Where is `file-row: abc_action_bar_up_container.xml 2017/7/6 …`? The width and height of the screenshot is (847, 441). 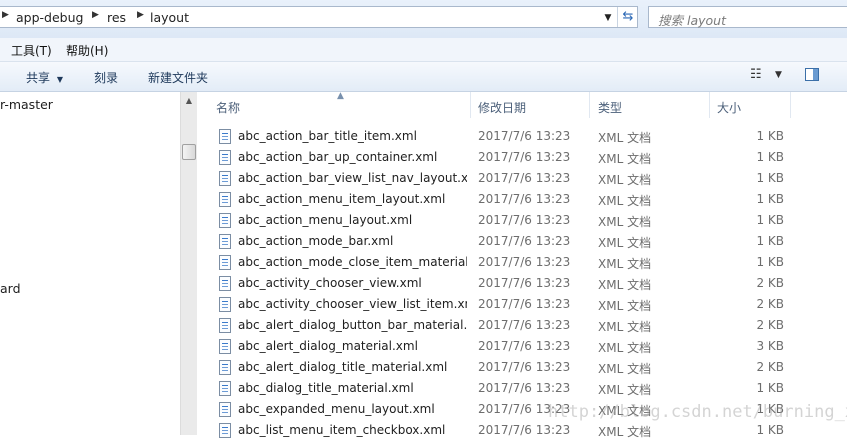
file-row: abc_action_bar_up_container.xml 2017/7/6 … is located at coordinates (522, 157).